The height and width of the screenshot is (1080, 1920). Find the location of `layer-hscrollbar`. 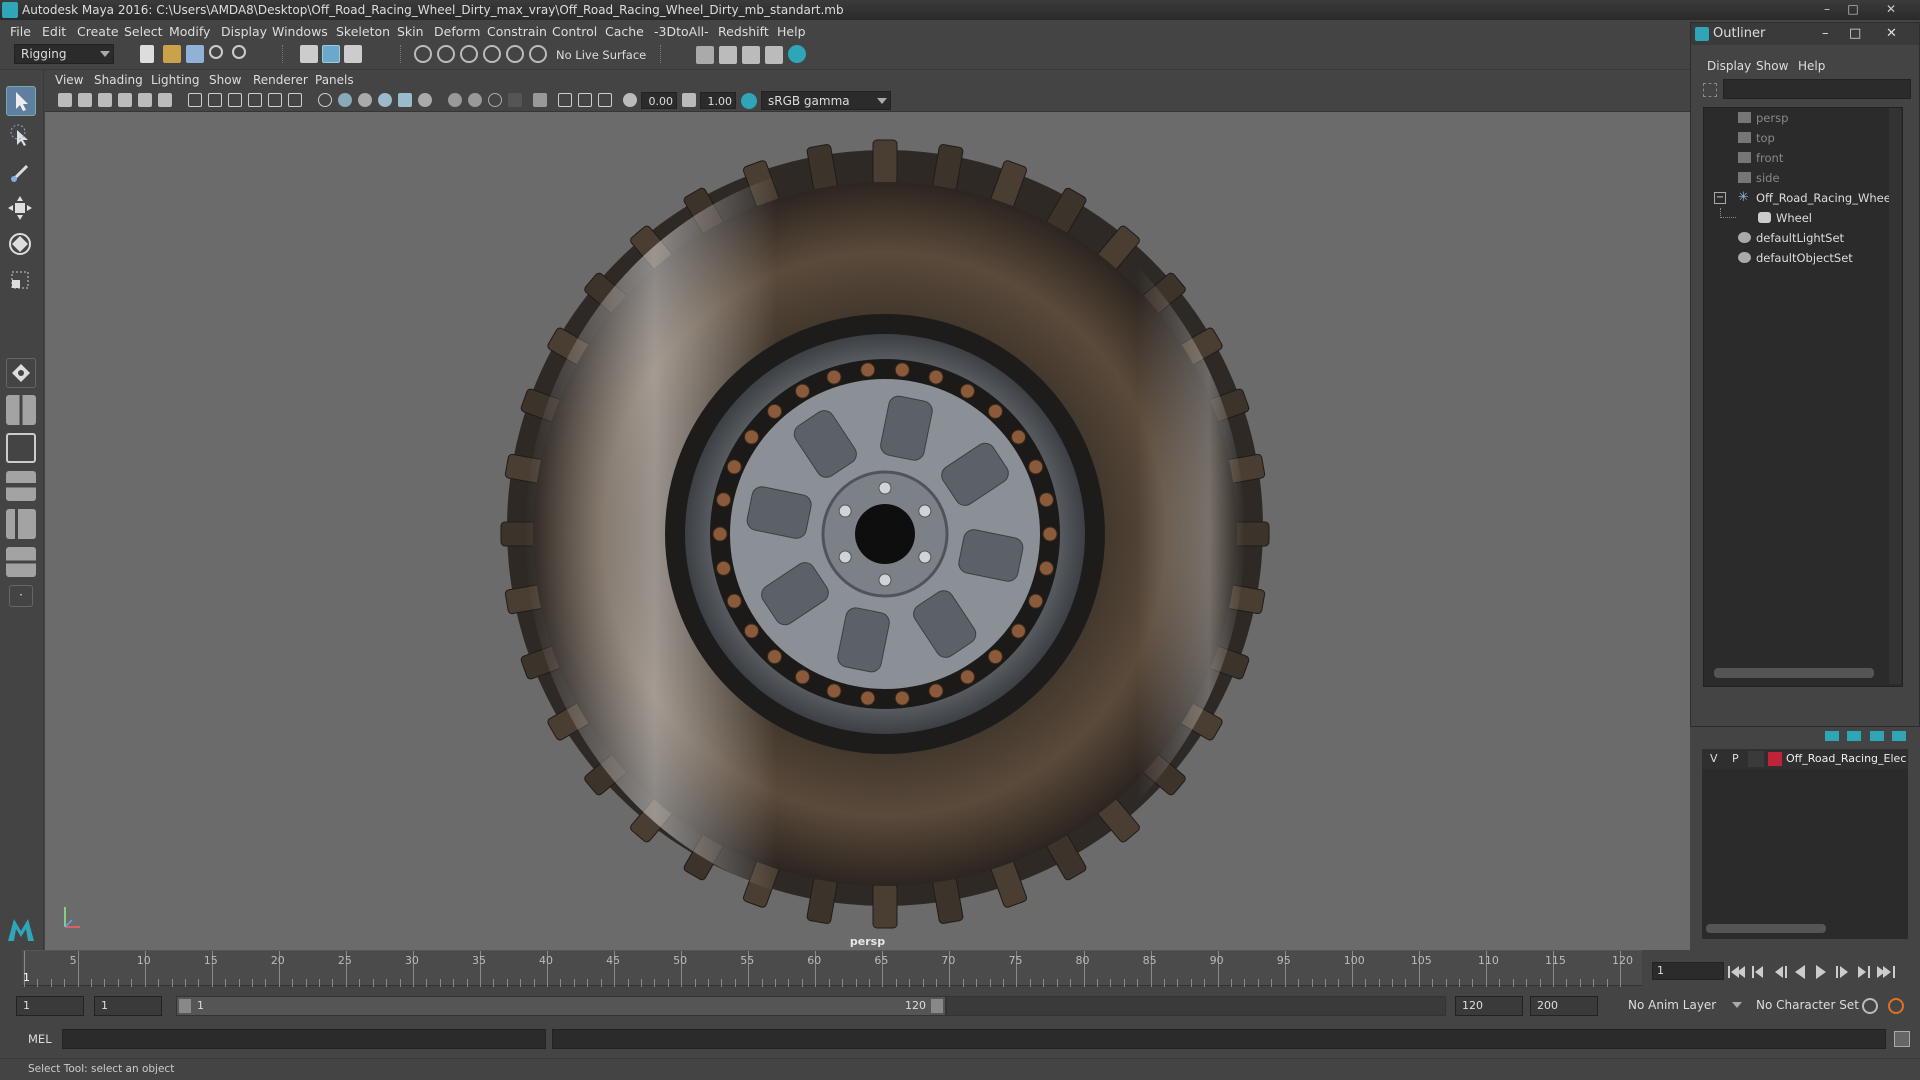

layer-hscrollbar is located at coordinates (1766, 928).